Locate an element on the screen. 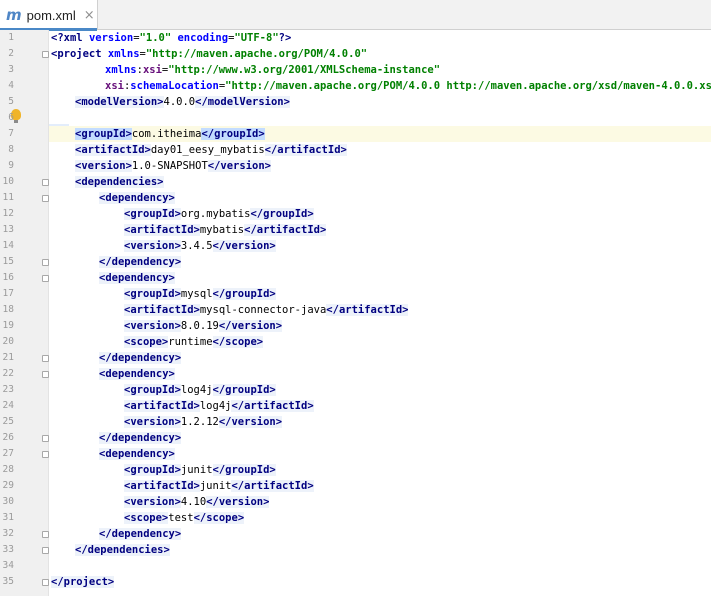  code-line-14: <version>3.4.5</version> is located at coordinates (200, 246).